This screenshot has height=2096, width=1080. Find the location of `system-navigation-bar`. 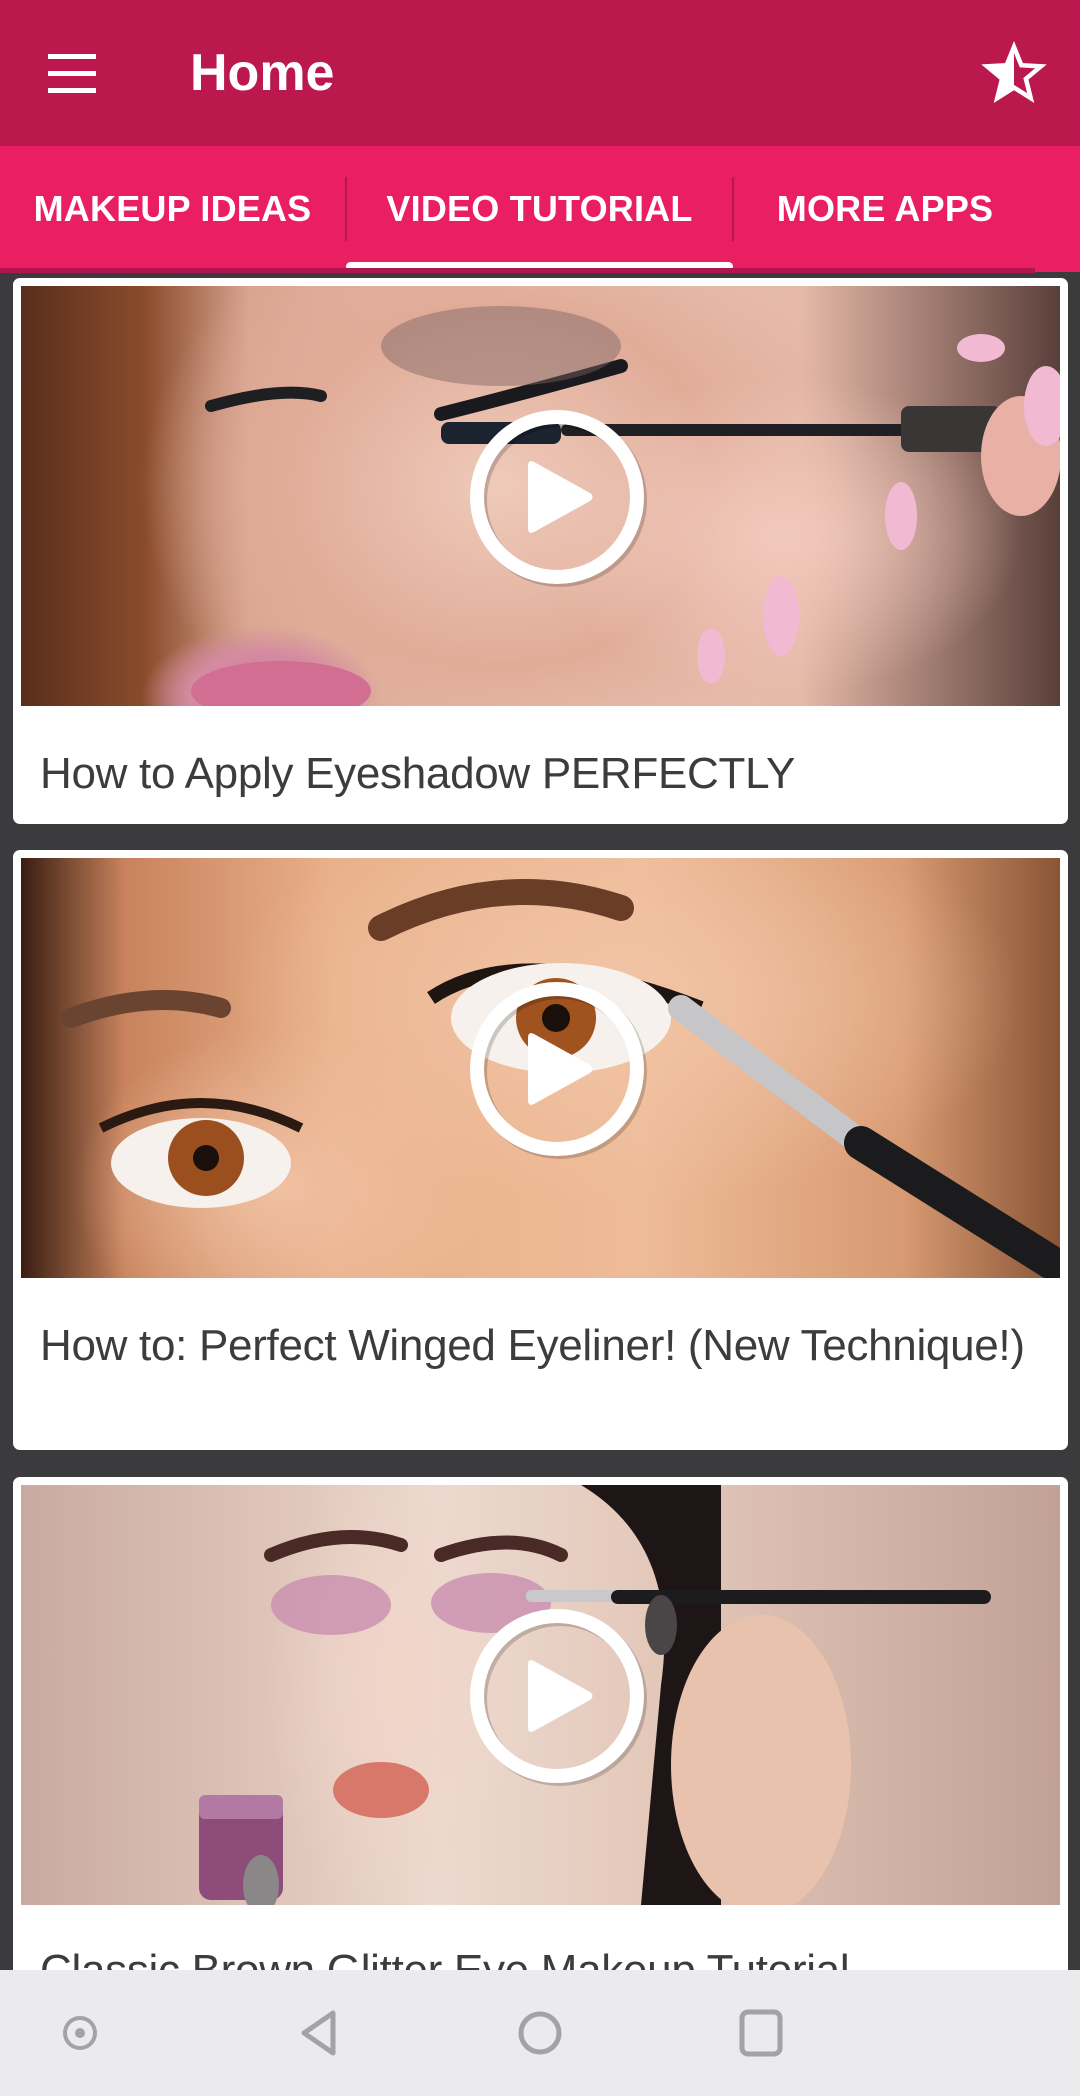

system-navigation-bar is located at coordinates (540, 2033).